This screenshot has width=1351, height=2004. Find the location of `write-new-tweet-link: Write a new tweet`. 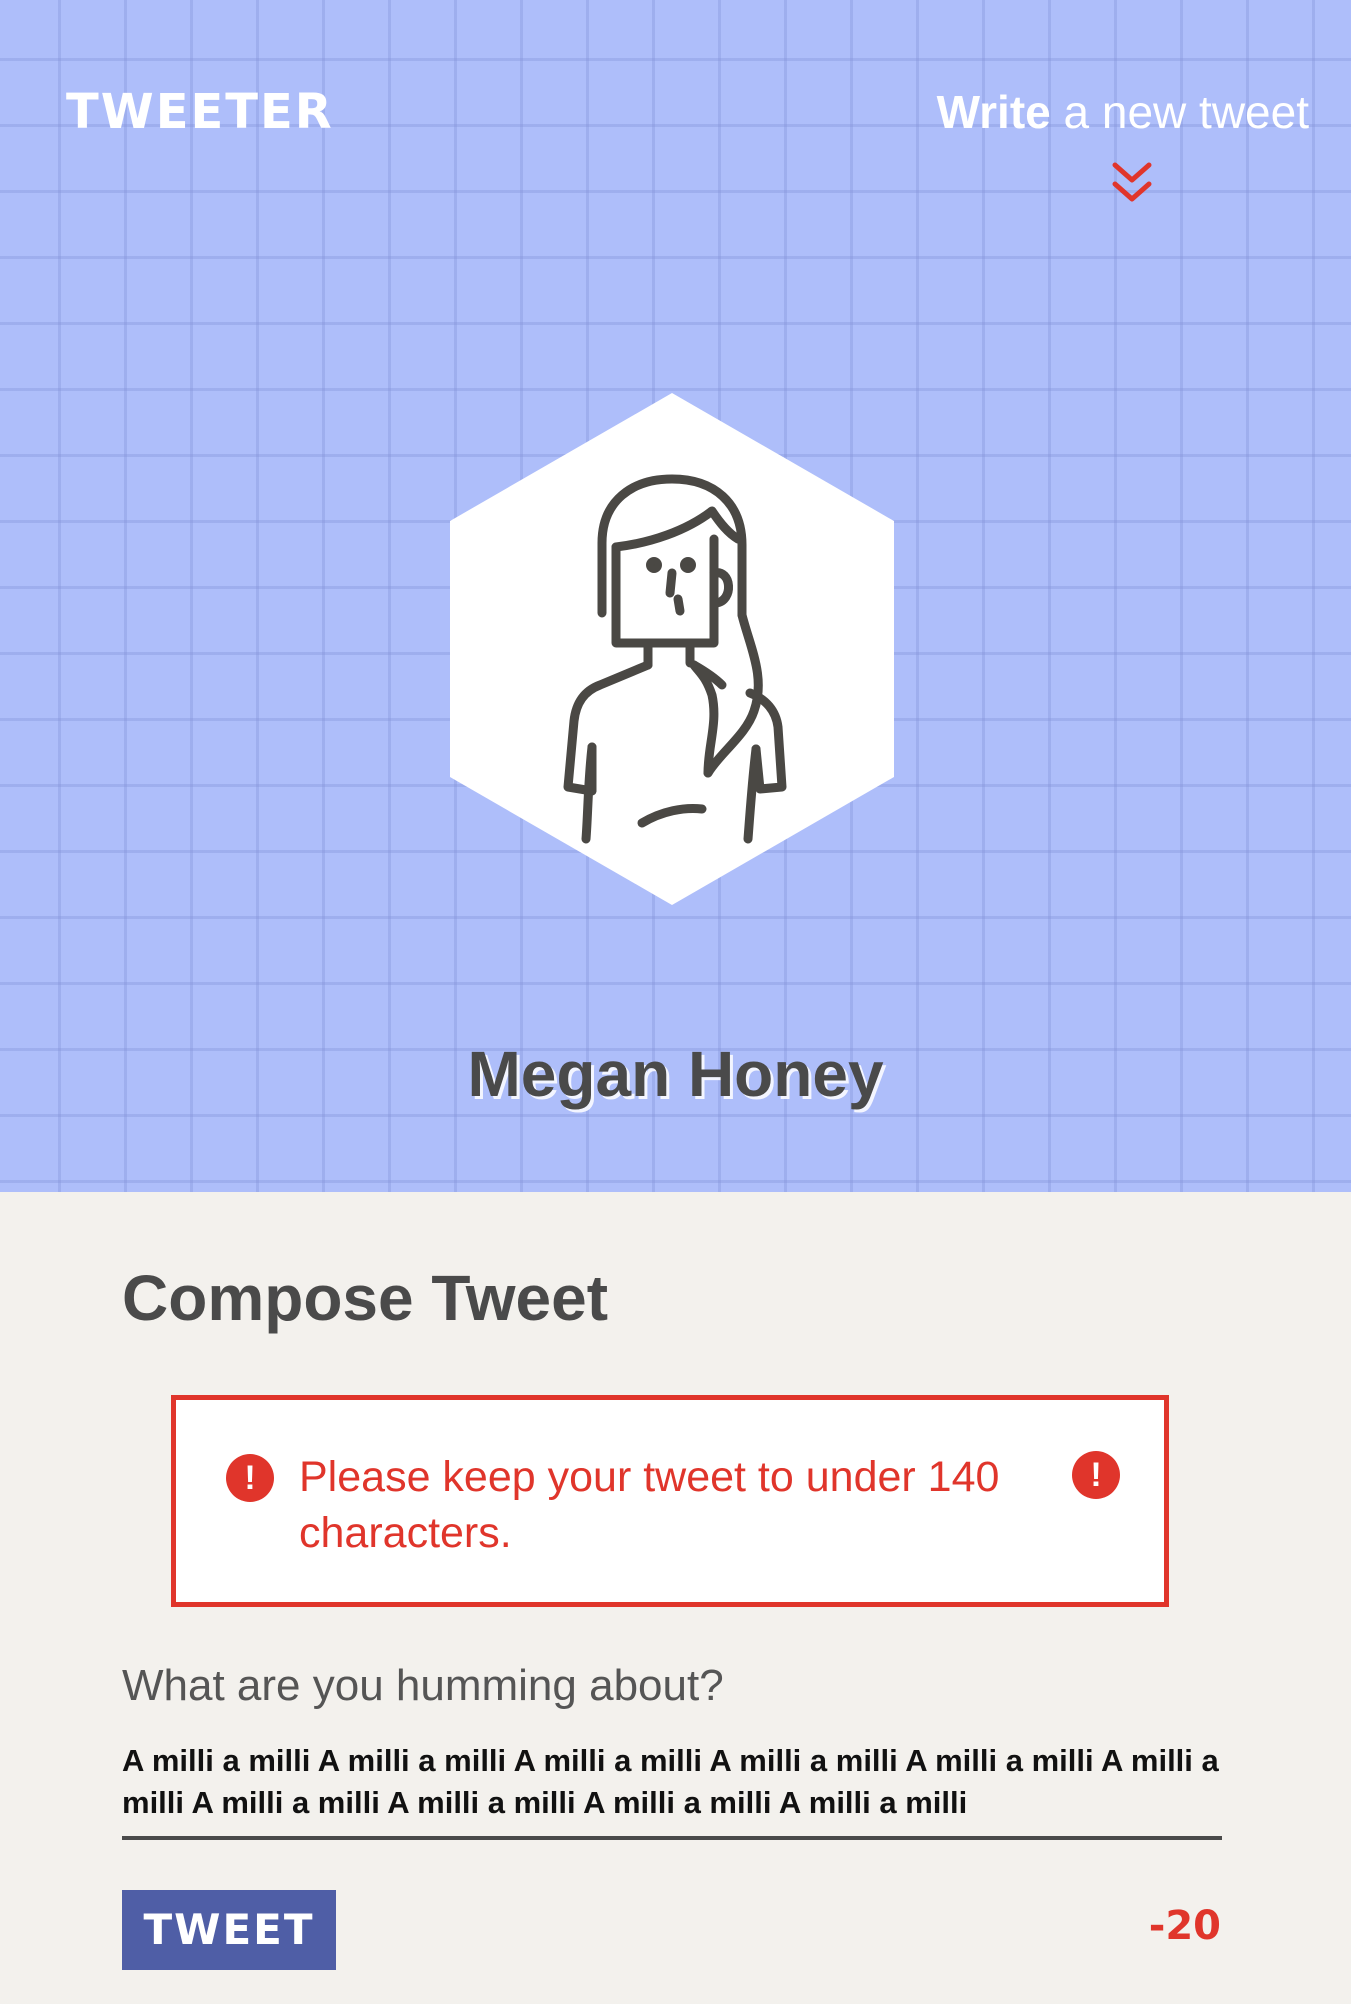

write-new-tweet-link: Write a new tweet is located at coordinates (1123, 112).